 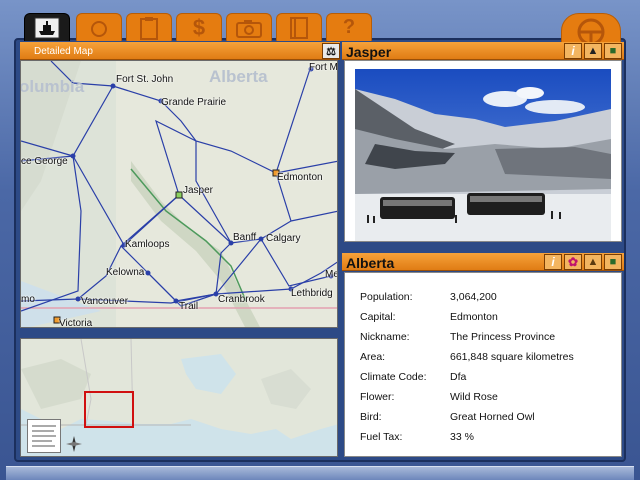 What do you see at coordinates (323, 67) in the screenshot?
I see `city-label: Fort M` at bounding box center [323, 67].